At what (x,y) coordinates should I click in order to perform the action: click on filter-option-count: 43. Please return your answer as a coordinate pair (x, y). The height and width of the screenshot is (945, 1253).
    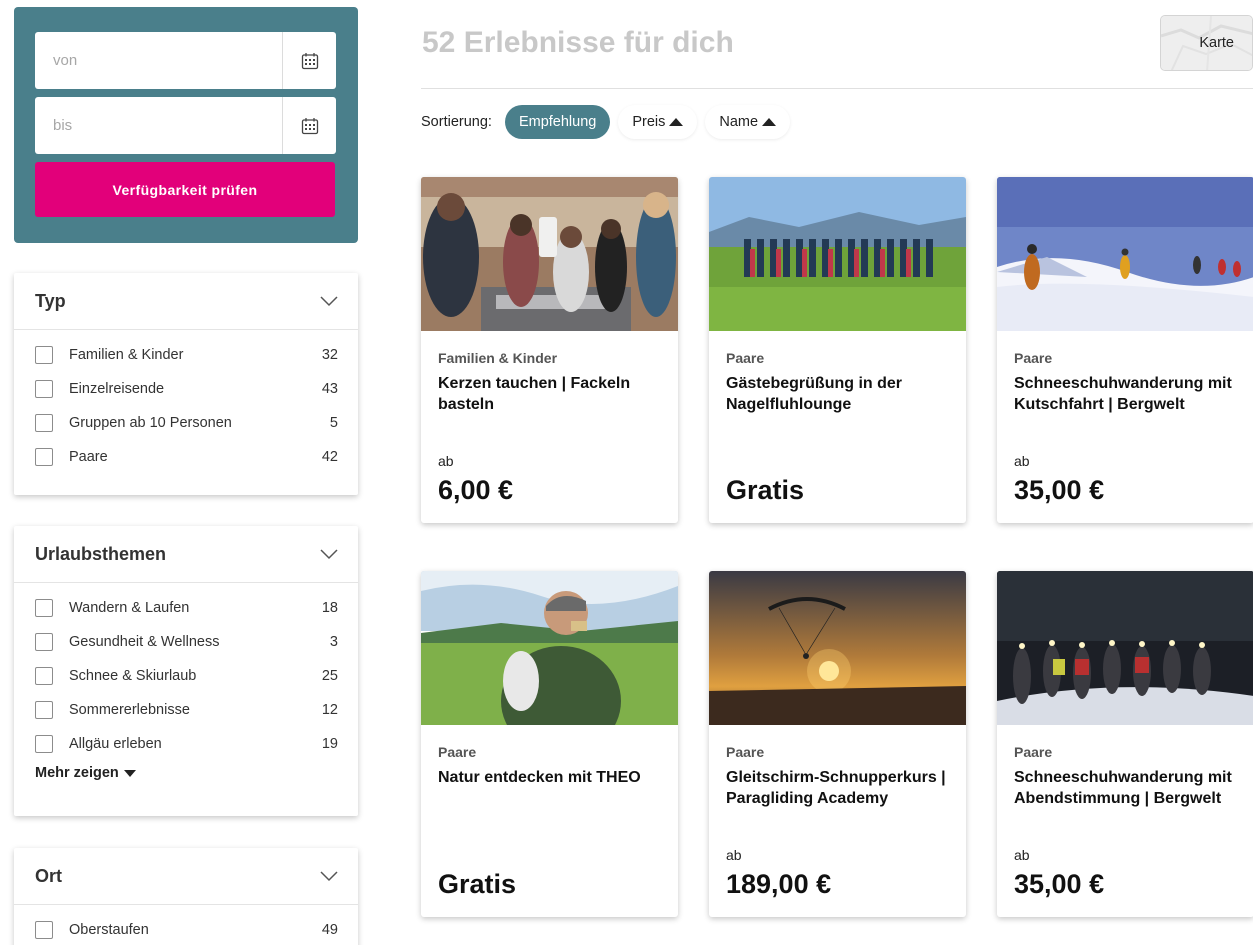
    Looking at the image, I should click on (329, 389).